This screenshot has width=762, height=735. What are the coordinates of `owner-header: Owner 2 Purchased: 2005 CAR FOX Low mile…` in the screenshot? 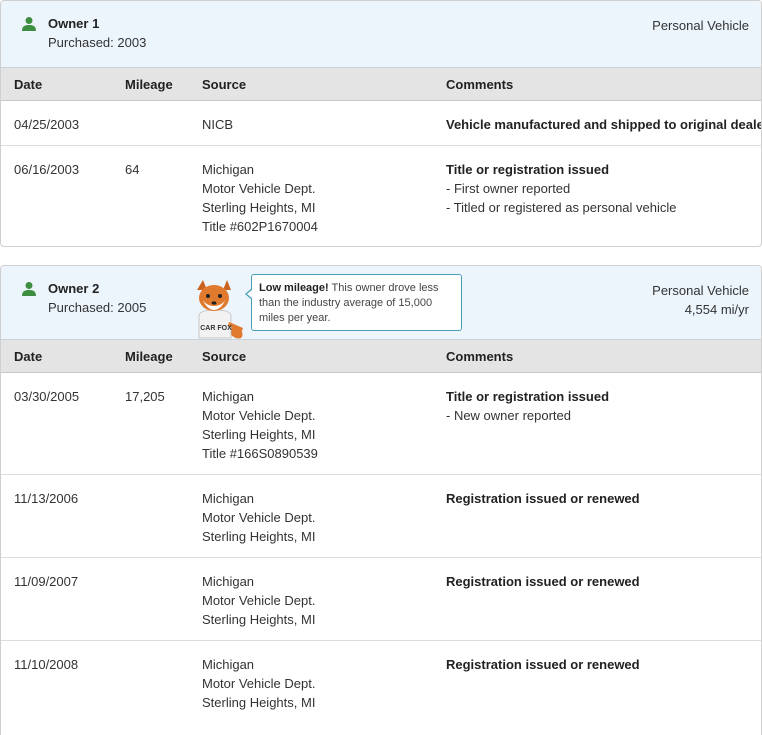 It's located at (381, 303).